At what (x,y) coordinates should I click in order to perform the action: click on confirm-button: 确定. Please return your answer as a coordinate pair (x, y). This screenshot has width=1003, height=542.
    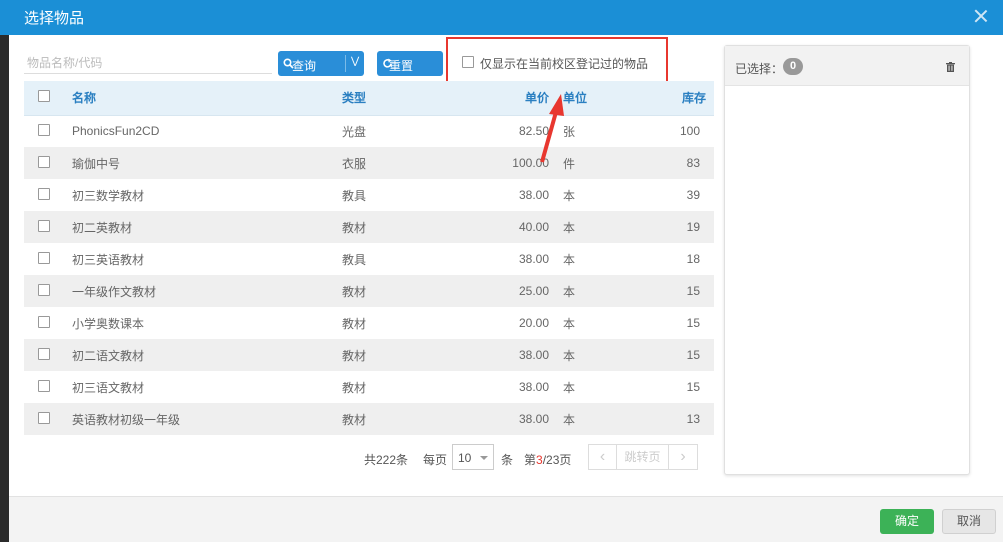
    Looking at the image, I should click on (907, 521).